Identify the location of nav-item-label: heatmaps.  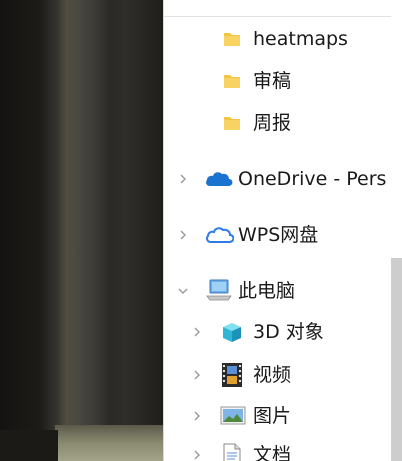
(300, 39).